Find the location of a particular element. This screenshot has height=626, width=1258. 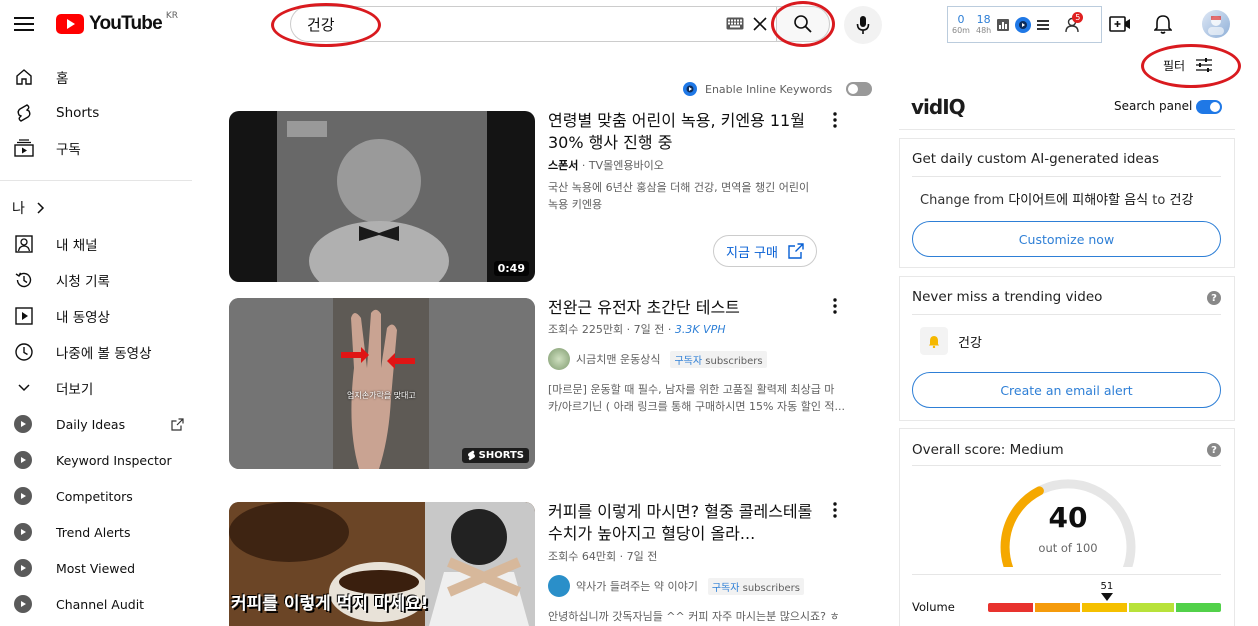

volume-bar is located at coordinates (1104, 607).